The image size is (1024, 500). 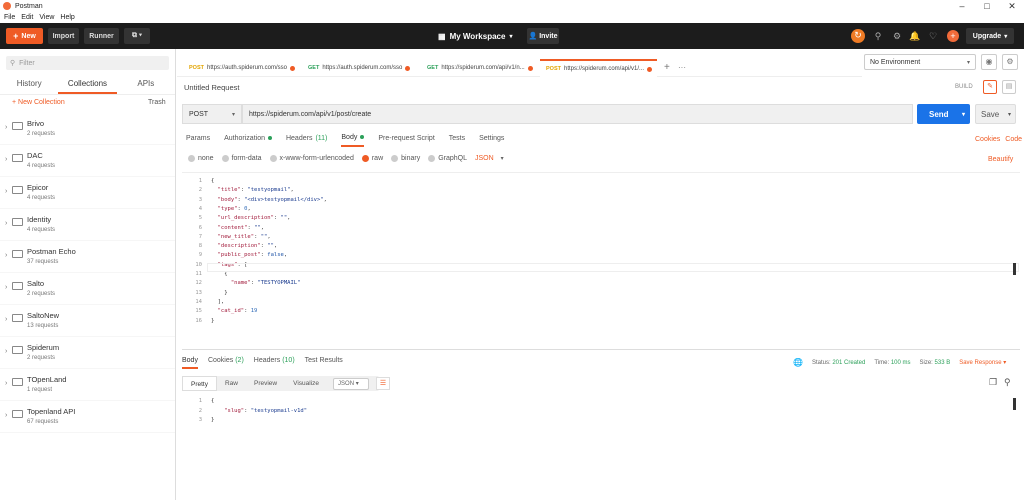 I want to click on workspace-selector: ▦ My Workspace ▾, so click(x=475, y=36).